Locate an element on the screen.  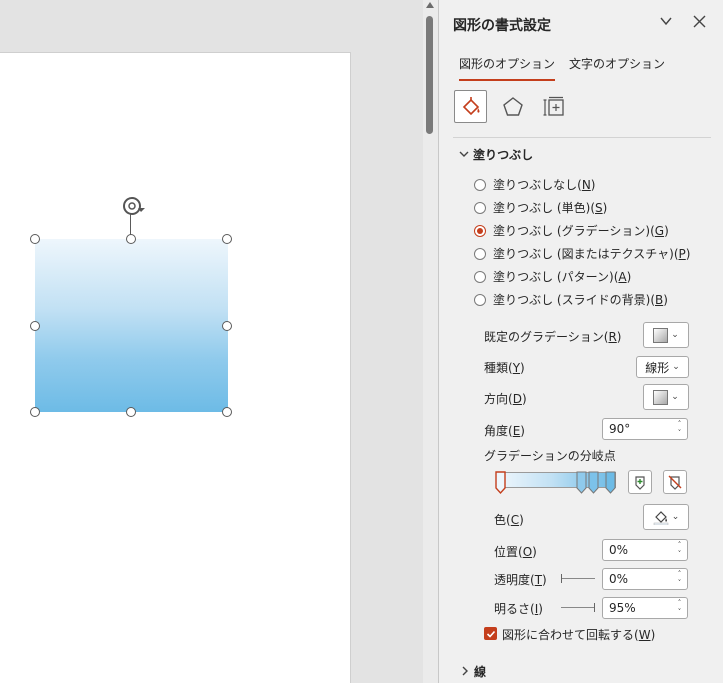
gradient-angle-label: 角度(E) is located at coordinates (504, 431).